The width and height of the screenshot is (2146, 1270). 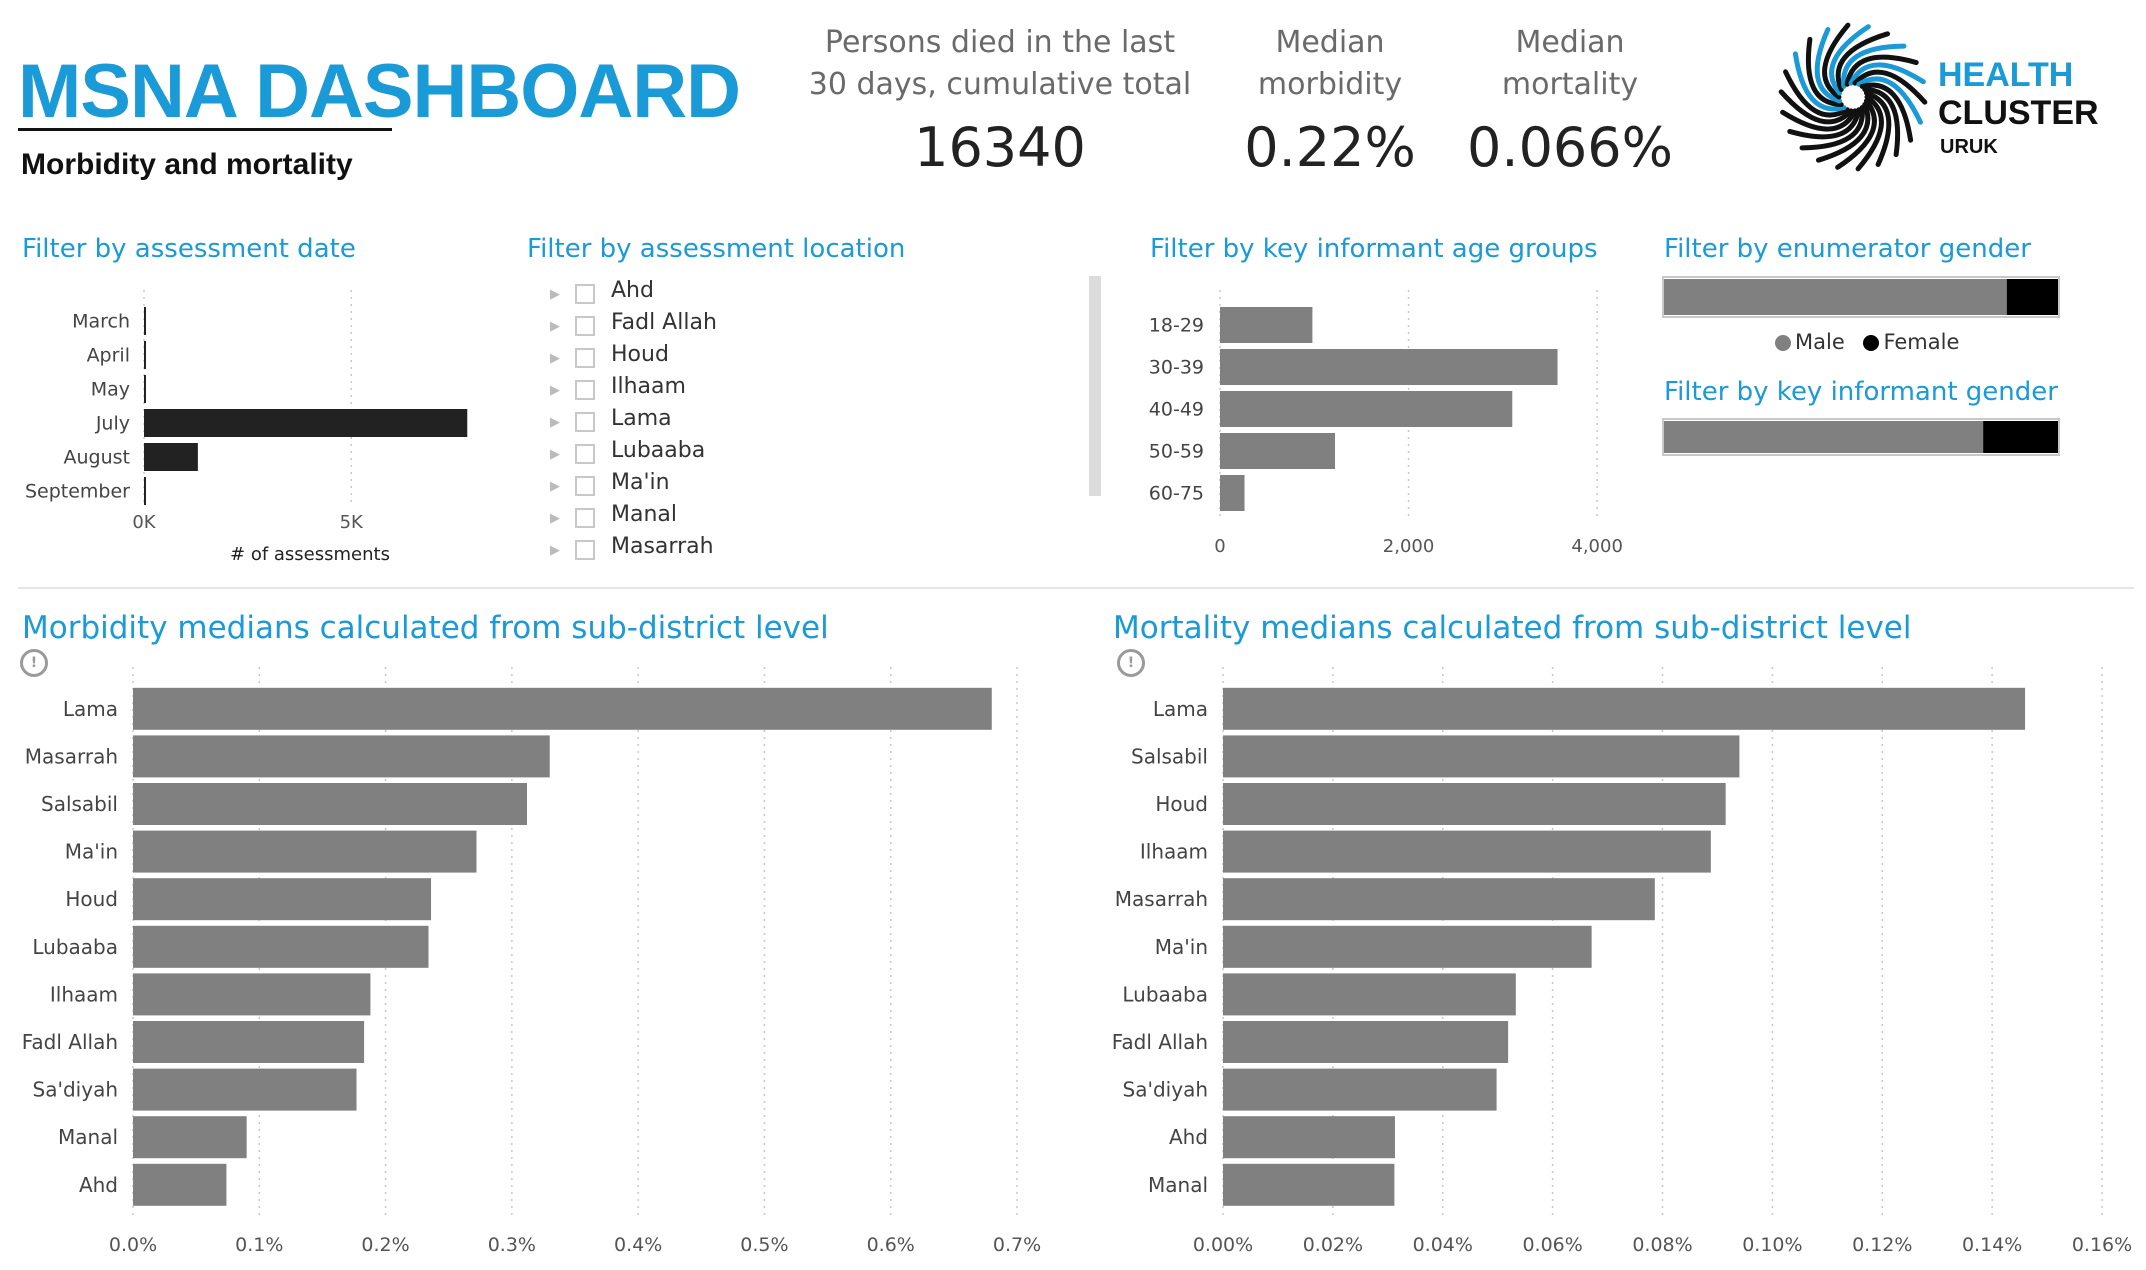 What do you see at coordinates (1333, 1245) in the screenshot?
I see `tick-label: 0.02%` at bounding box center [1333, 1245].